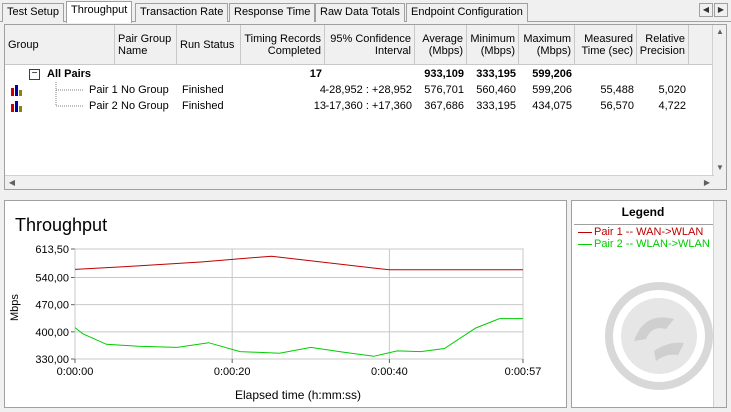 Image resolution: width=731 pixels, height=412 pixels. What do you see at coordinates (719, 107) in the screenshot?
I see `table-vertical-scrollbar: ▲ ▼` at bounding box center [719, 107].